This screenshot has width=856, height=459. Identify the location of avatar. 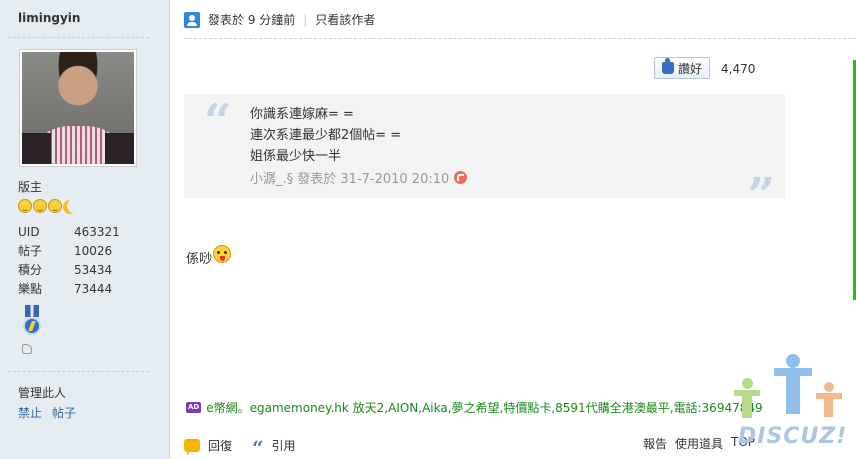
(78, 108).